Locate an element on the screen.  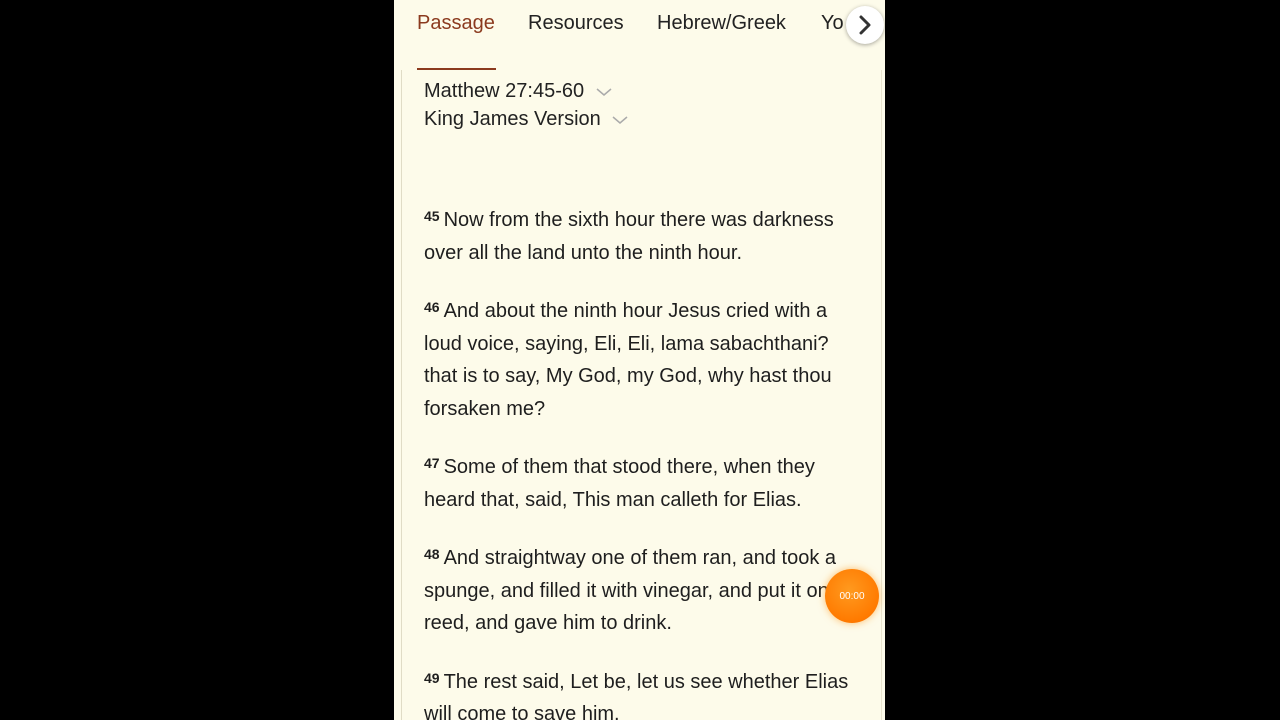
audio-play-button: 00:00 is located at coordinates (852, 596).